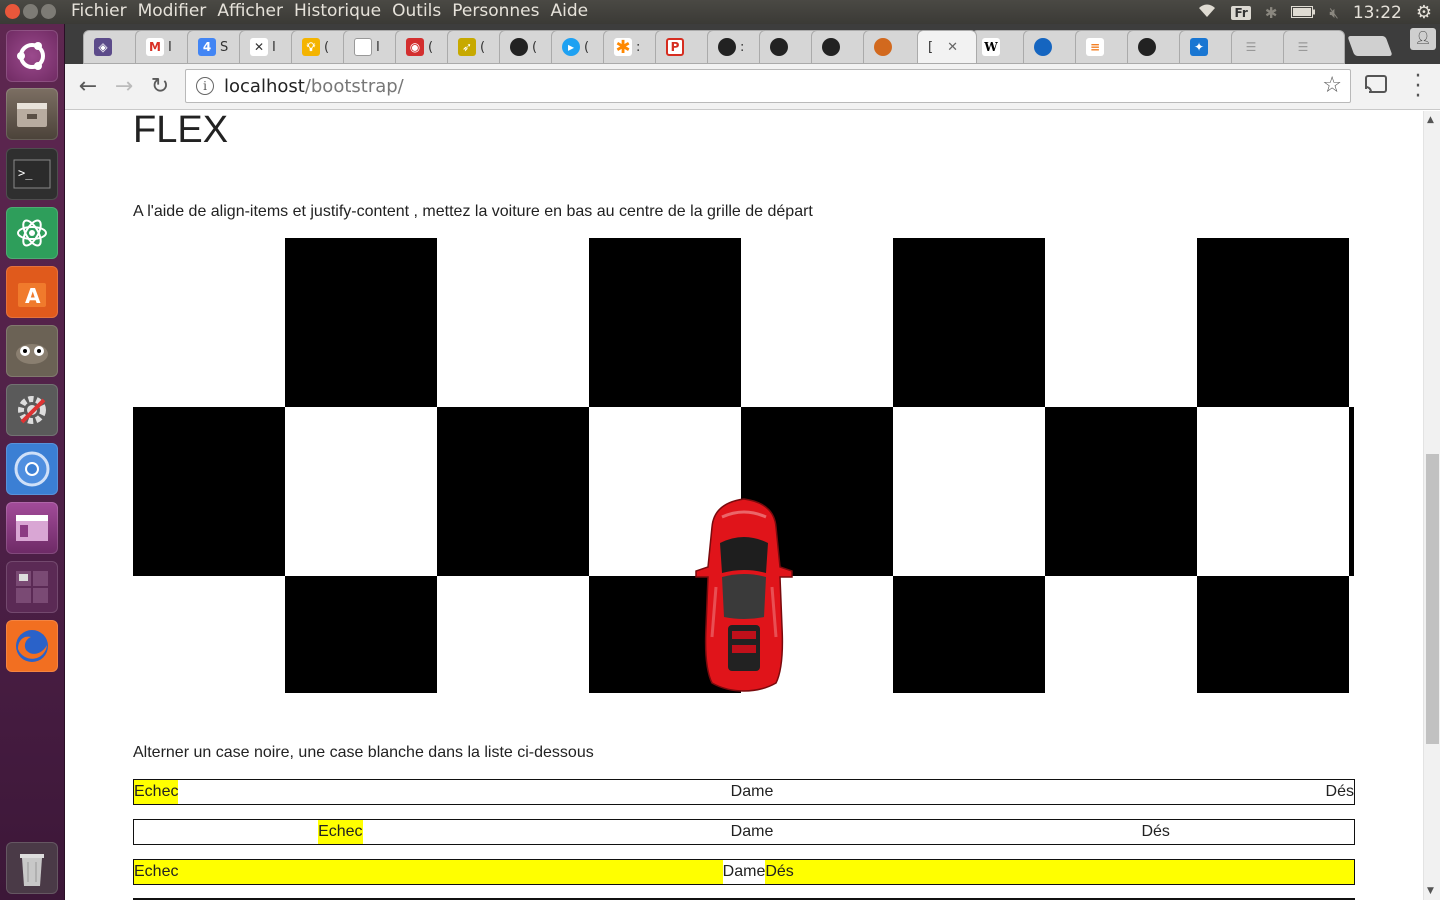 The width and height of the screenshot is (1440, 900). I want to click on new-tab-button, so click(1370, 46).